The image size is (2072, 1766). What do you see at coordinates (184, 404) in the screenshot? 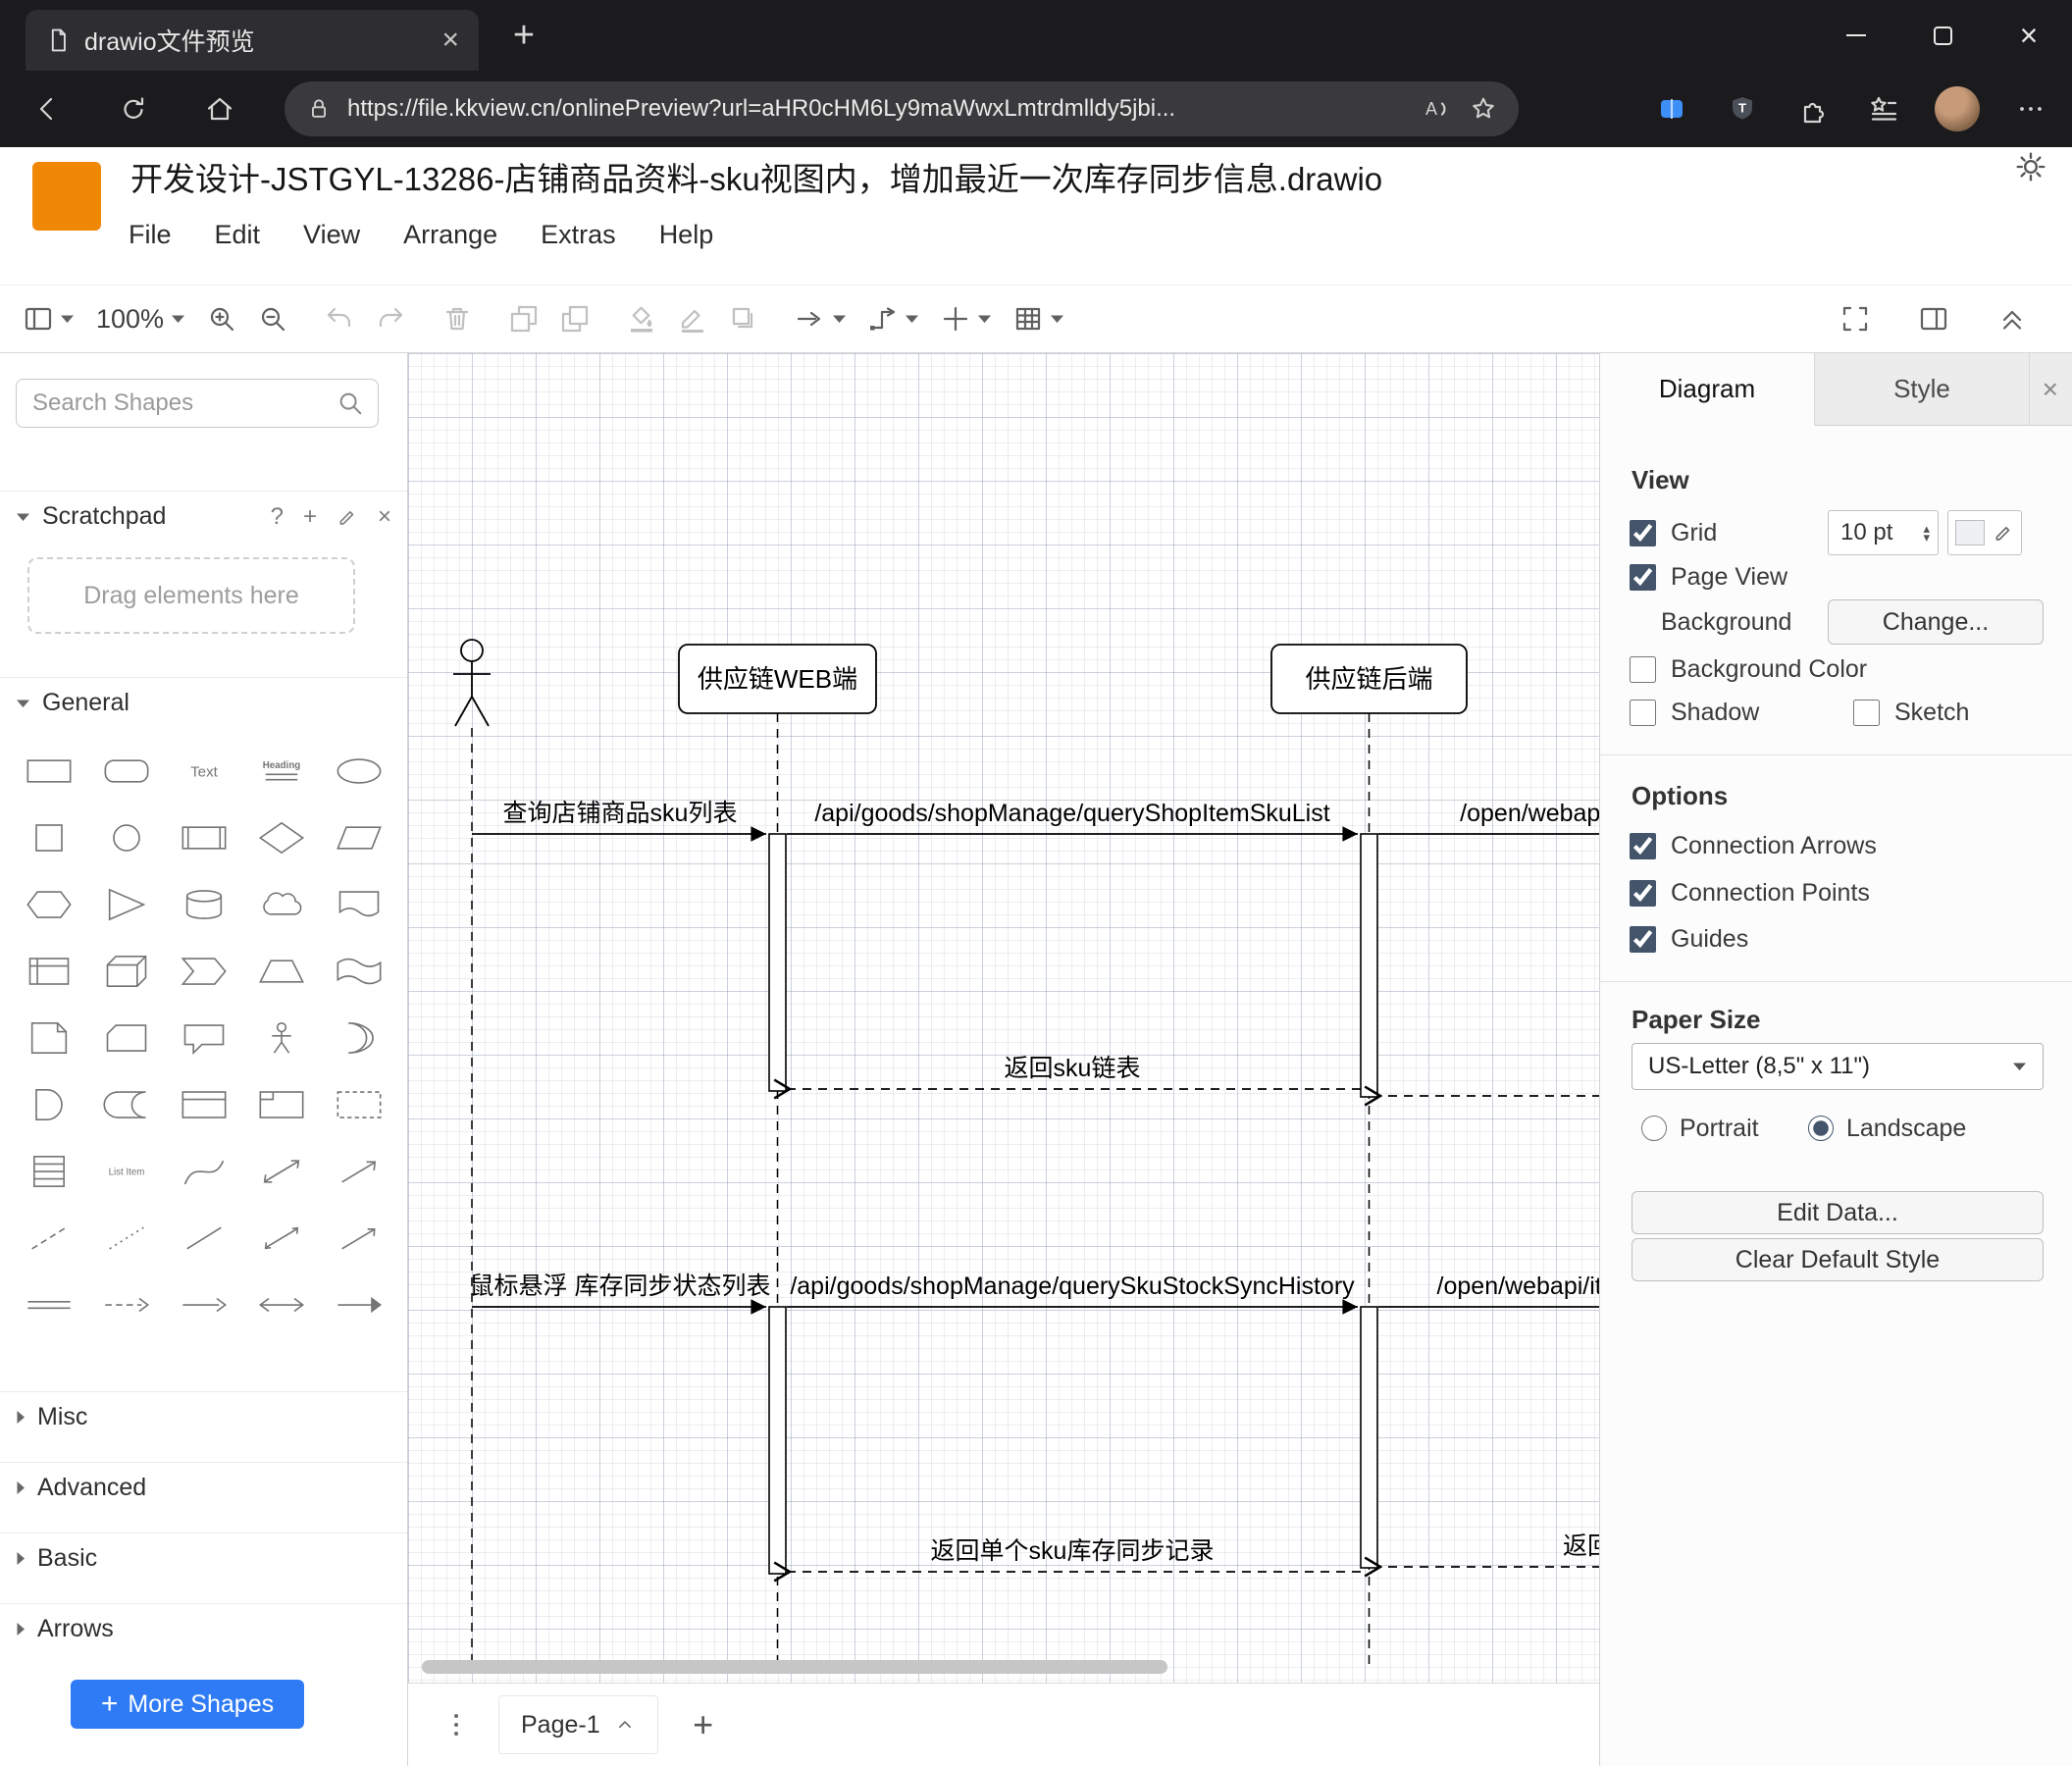
I see `search-input` at bounding box center [184, 404].